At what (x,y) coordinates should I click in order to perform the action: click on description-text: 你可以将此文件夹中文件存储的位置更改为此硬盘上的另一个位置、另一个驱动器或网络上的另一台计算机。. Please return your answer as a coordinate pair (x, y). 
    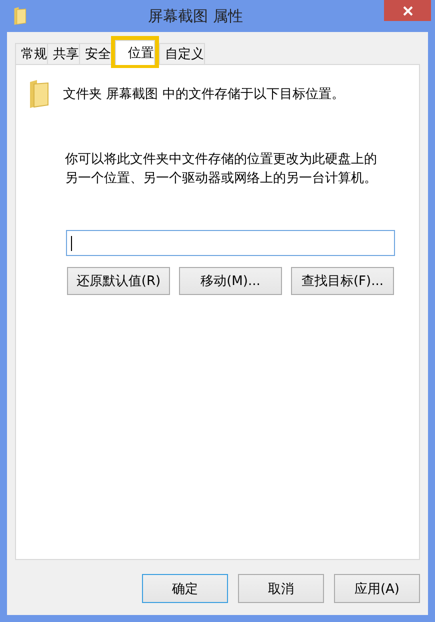
    Looking at the image, I should click on (221, 169).